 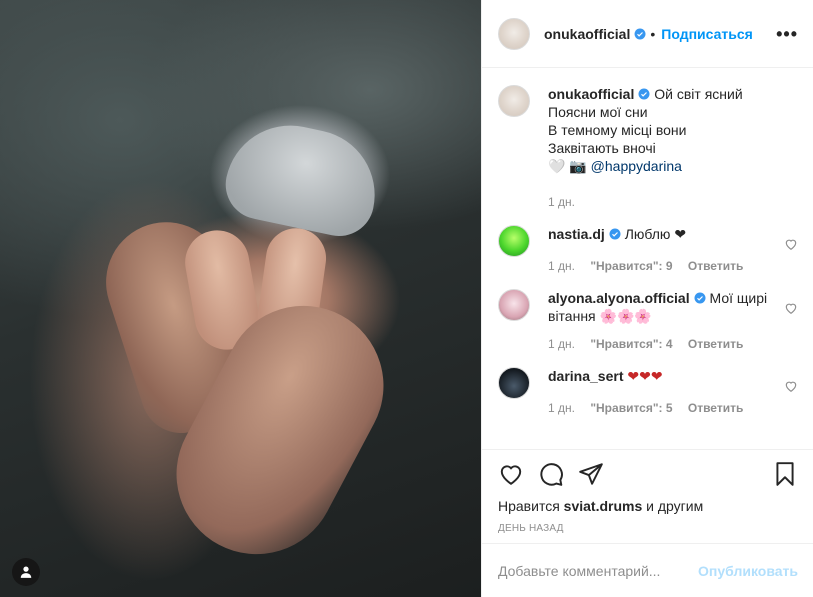 I want to click on post-timestamp: ДЕНЬ НАЗАД, so click(x=648, y=528).